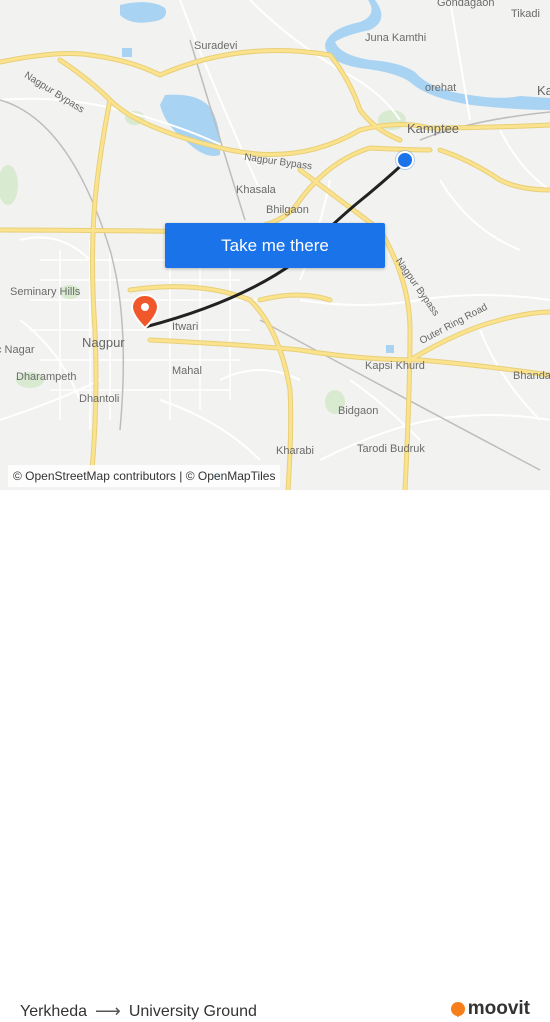 The width and height of the screenshot is (550, 1022). Describe the element at coordinates (405, 160) in the screenshot. I see `origin-marker-icon` at that location.